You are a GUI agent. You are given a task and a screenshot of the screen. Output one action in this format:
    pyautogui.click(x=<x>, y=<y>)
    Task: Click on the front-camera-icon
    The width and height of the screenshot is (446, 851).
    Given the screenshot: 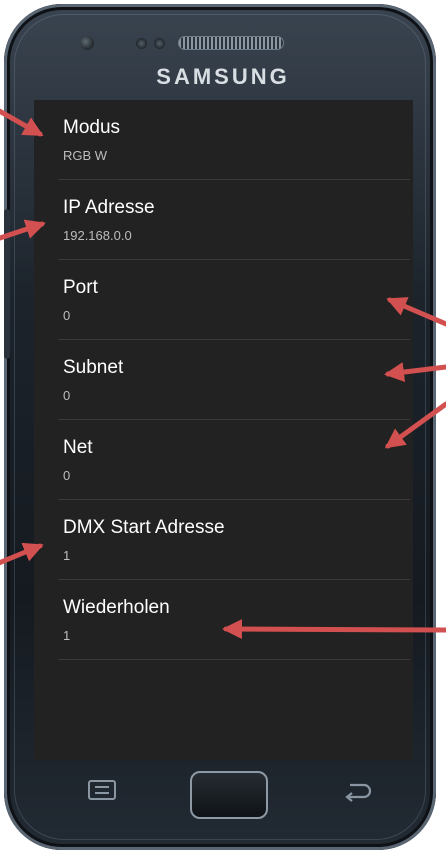 What is the action you would take?
    pyautogui.click(x=87, y=43)
    